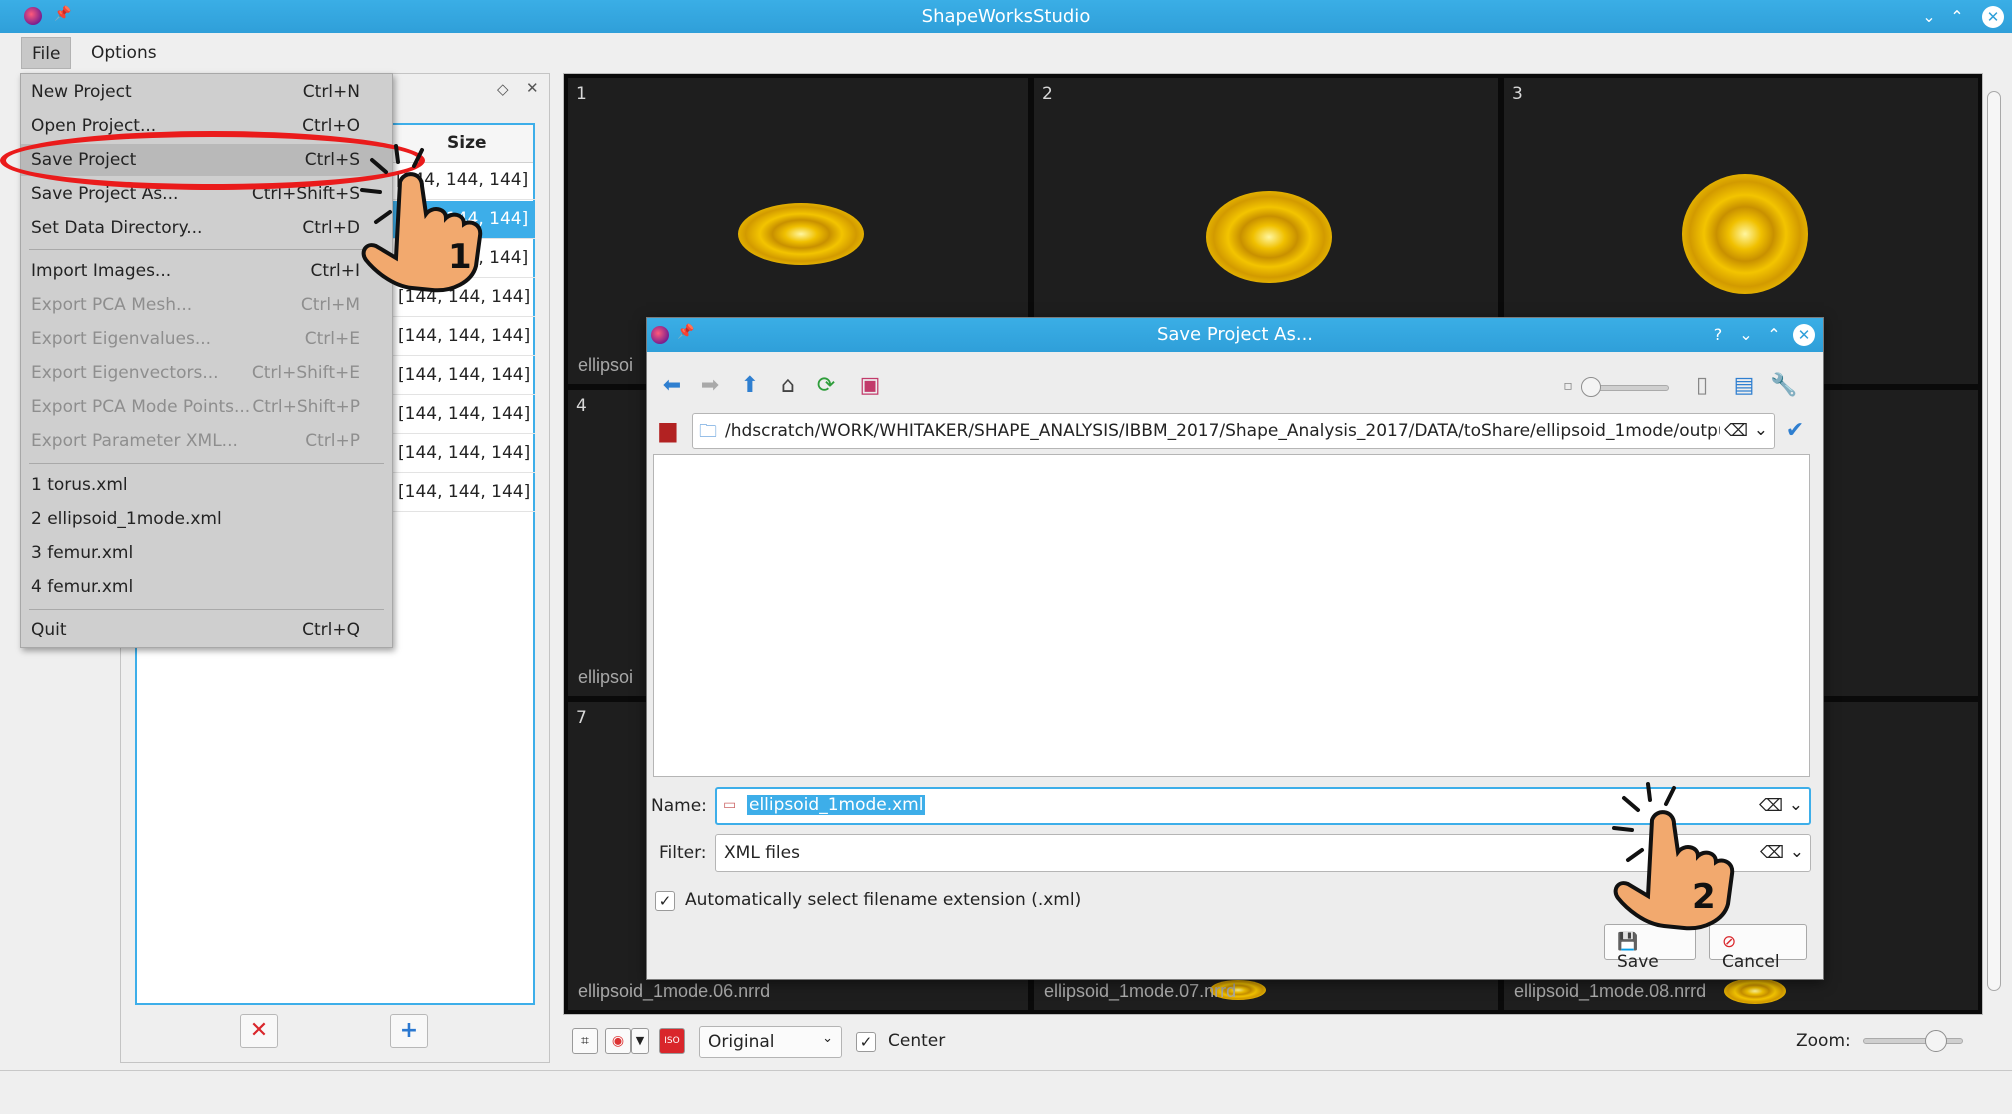  Describe the element at coordinates (206, 485) in the screenshot. I see `menu-item-recent-1: 1 torus.xml` at that location.